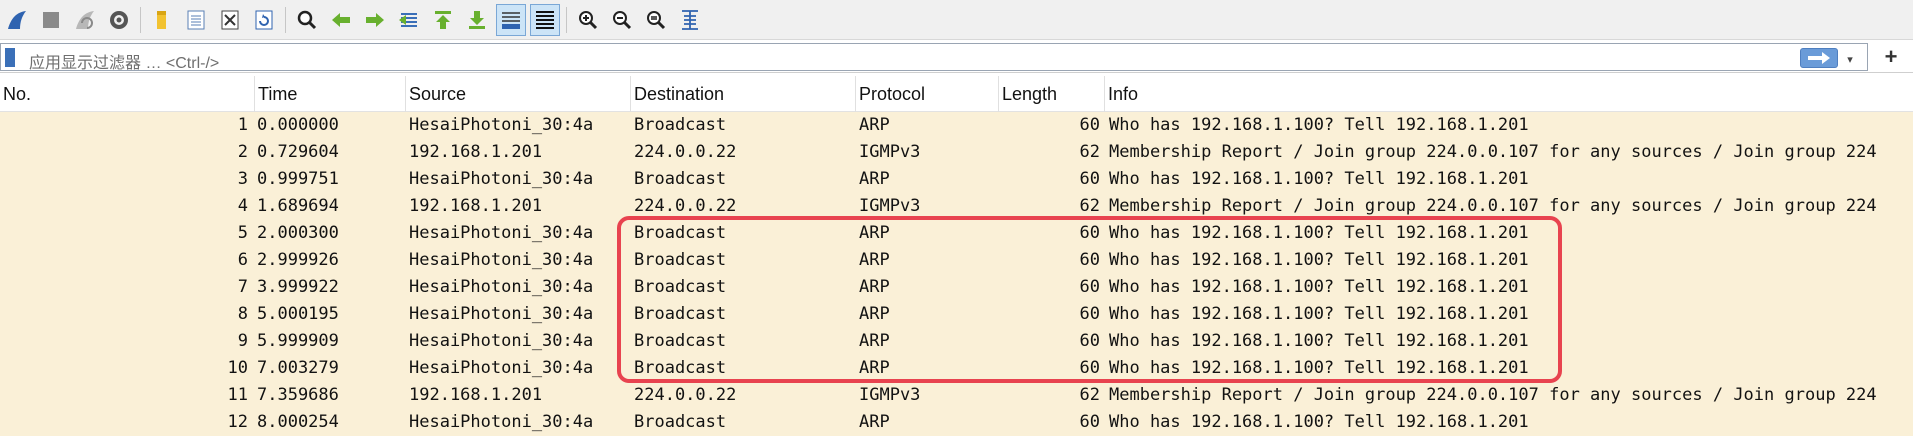  What do you see at coordinates (162, 20) in the screenshot?
I see `open-file-icon` at bounding box center [162, 20].